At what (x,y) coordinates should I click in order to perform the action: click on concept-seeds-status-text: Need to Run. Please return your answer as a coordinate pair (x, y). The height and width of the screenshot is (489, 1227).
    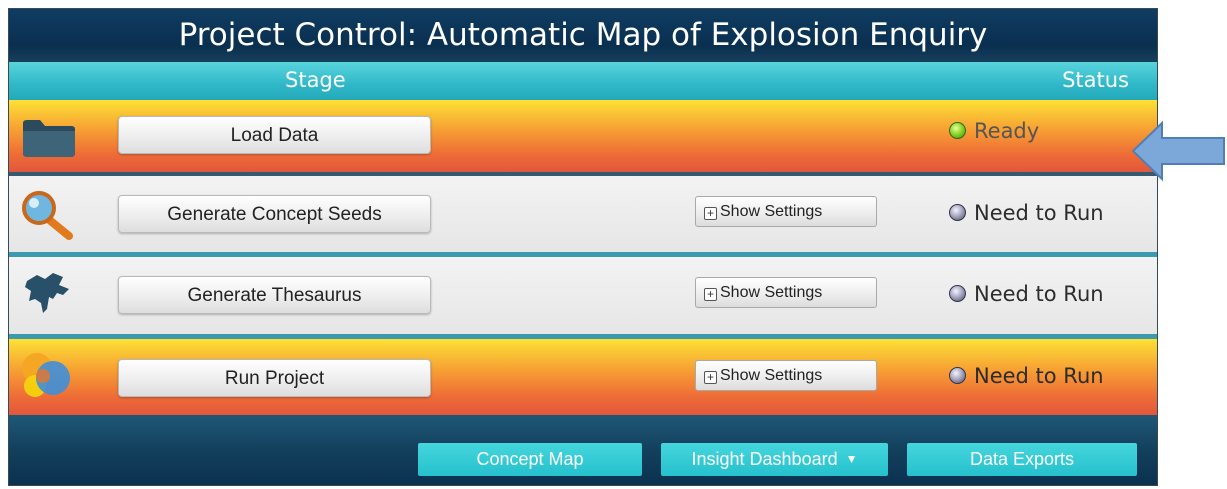
    Looking at the image, I should click on (1039, 213).